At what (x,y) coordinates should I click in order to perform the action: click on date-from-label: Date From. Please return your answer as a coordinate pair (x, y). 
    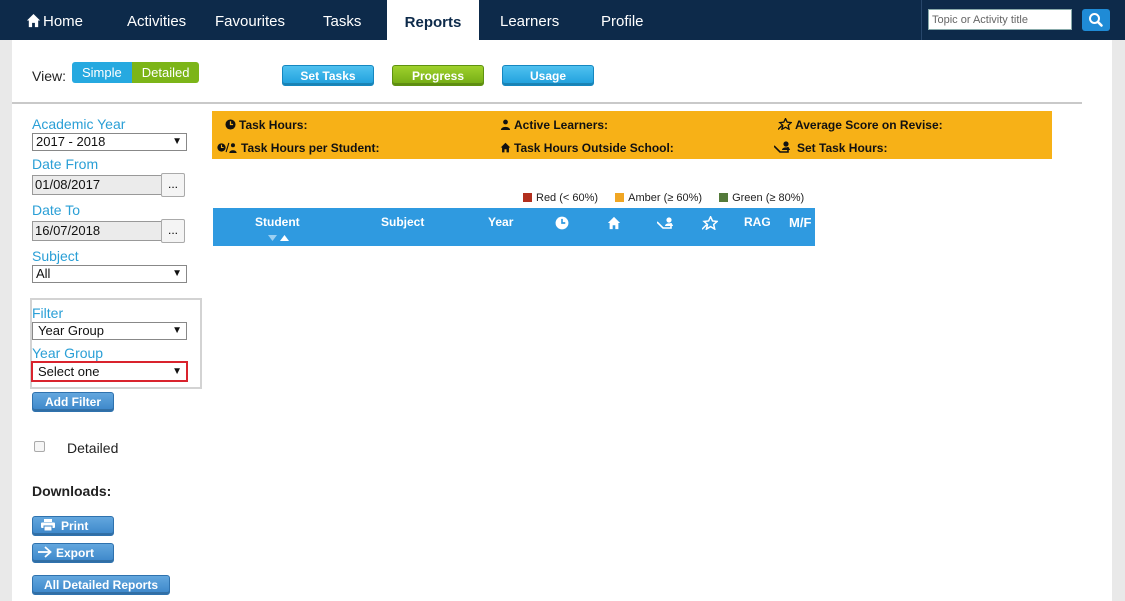
    Looking at the image, I should click on (65, 164).